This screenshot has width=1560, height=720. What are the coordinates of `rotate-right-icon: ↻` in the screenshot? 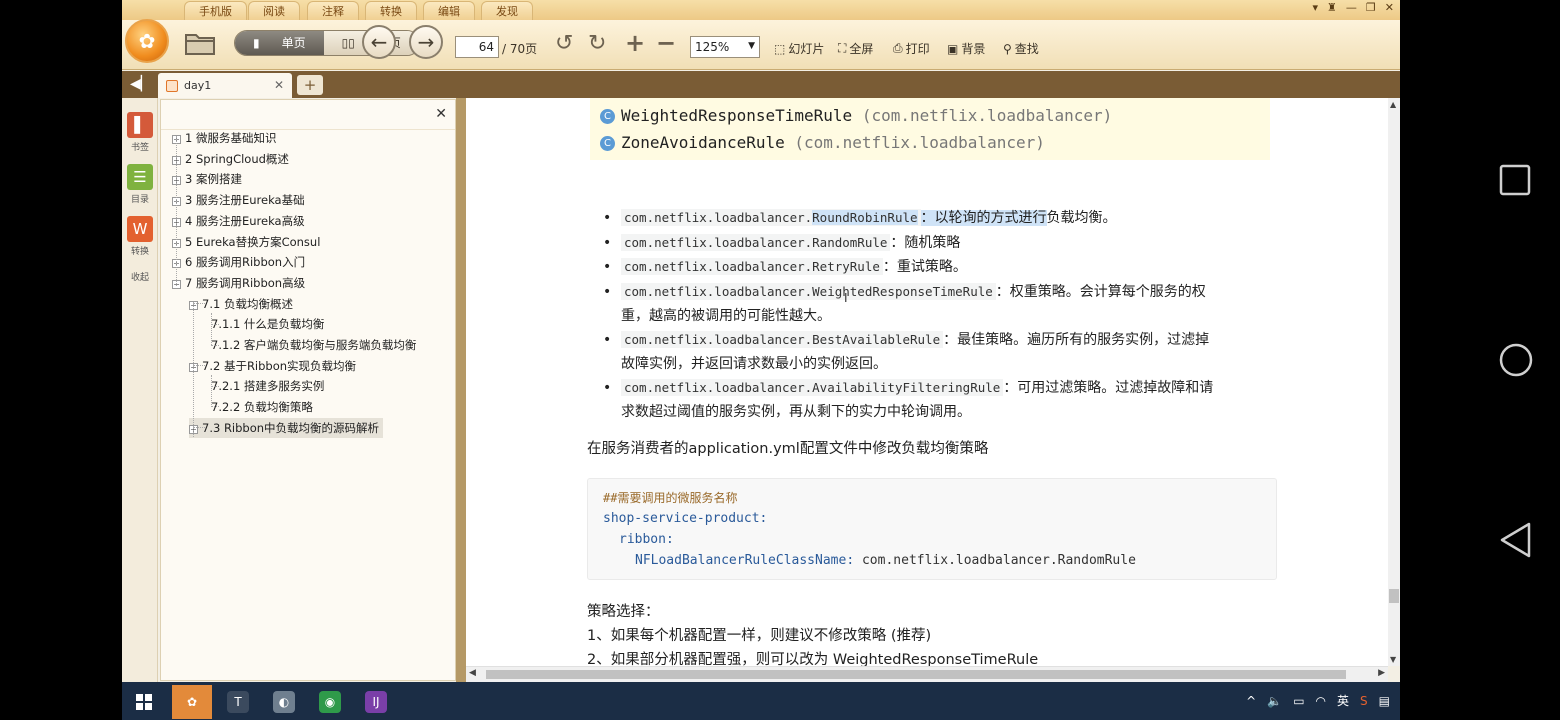 It's located at (597, 43).